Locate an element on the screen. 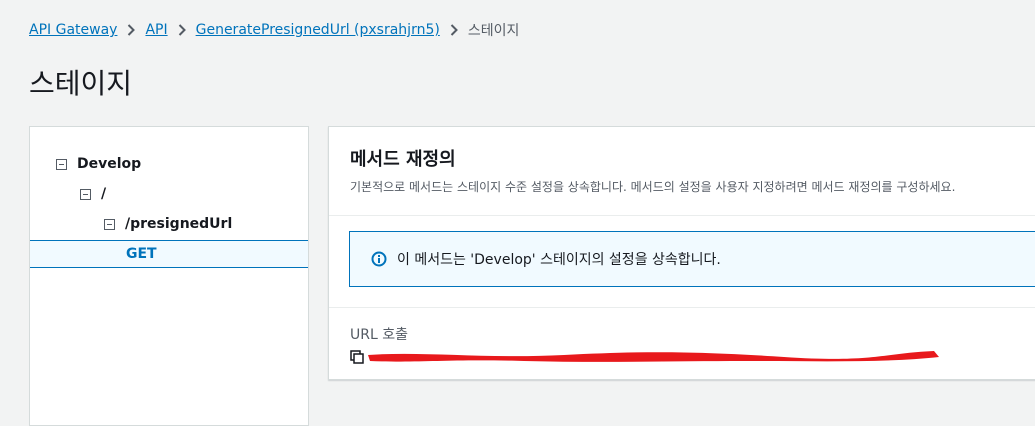 Image resolution: width=1035 pixels, height=426 pixels. divider is located at coordinates (682, 307).